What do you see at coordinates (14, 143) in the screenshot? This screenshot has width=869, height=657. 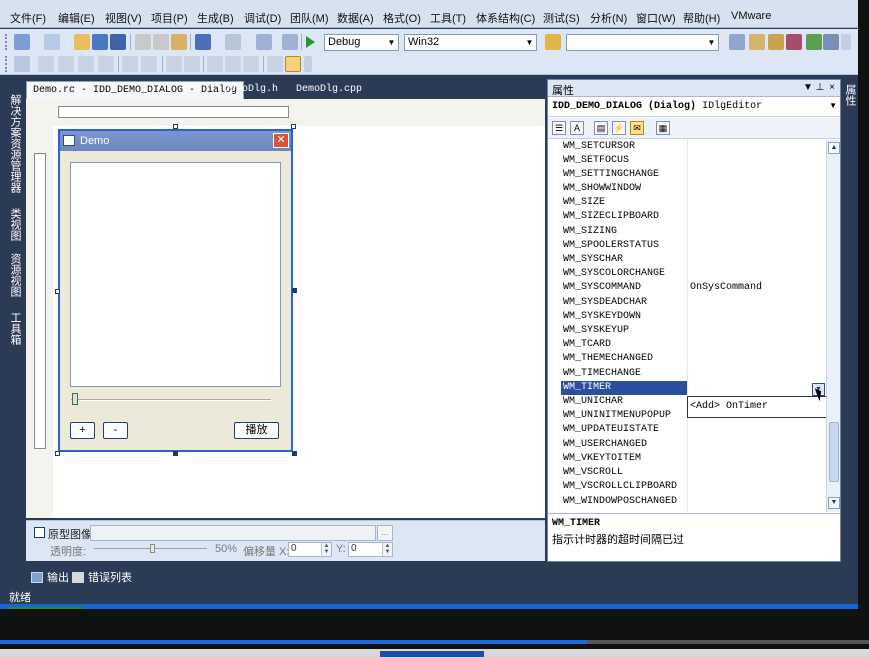 I see `solution-explorer-tab: 解决方案资源管理器` at bounding box center [14, 143].